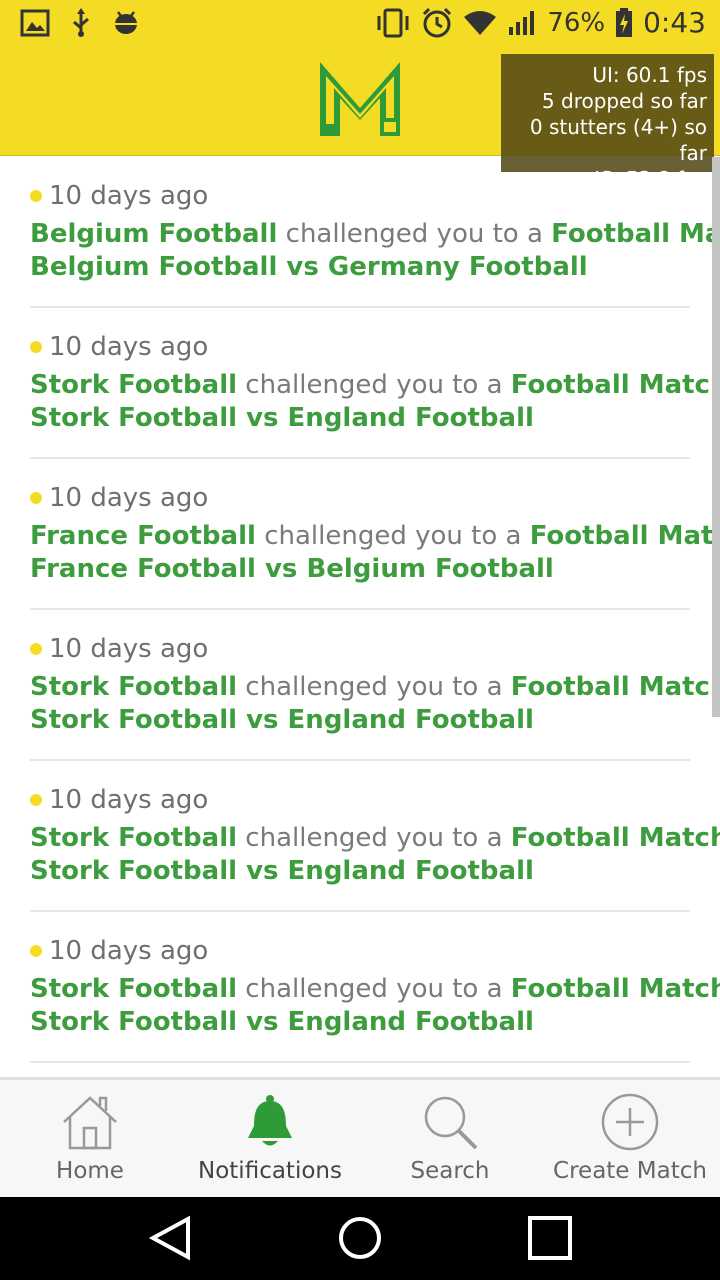 This screenshot has height=1280, width=720. Describe the element at coordinates (270, 1171) in the screenshot. I see `nav-notifications-label: Notifications` at that location.